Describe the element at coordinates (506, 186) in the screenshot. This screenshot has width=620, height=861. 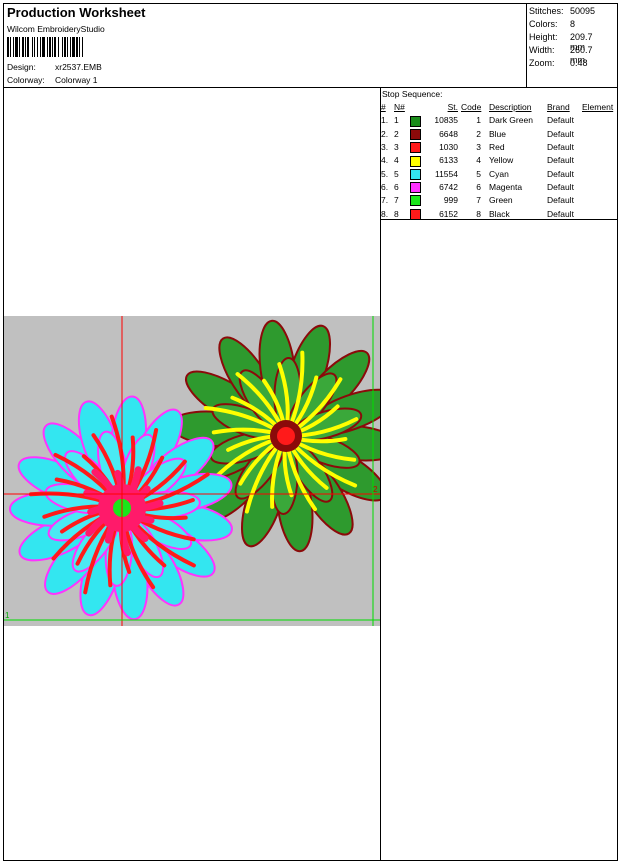
I see `row-description: Magenta` at that location.